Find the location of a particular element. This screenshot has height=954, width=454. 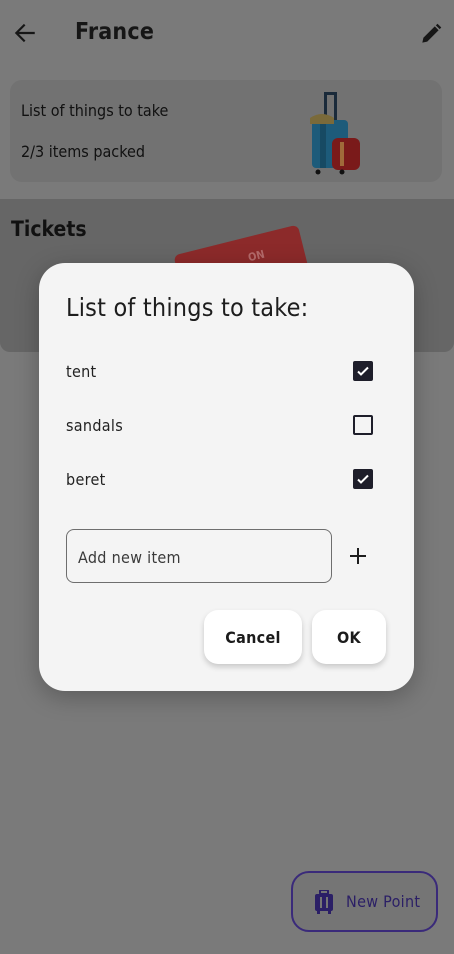

packing-progress: 2/3 items packed is located at coordinates (83, 151).